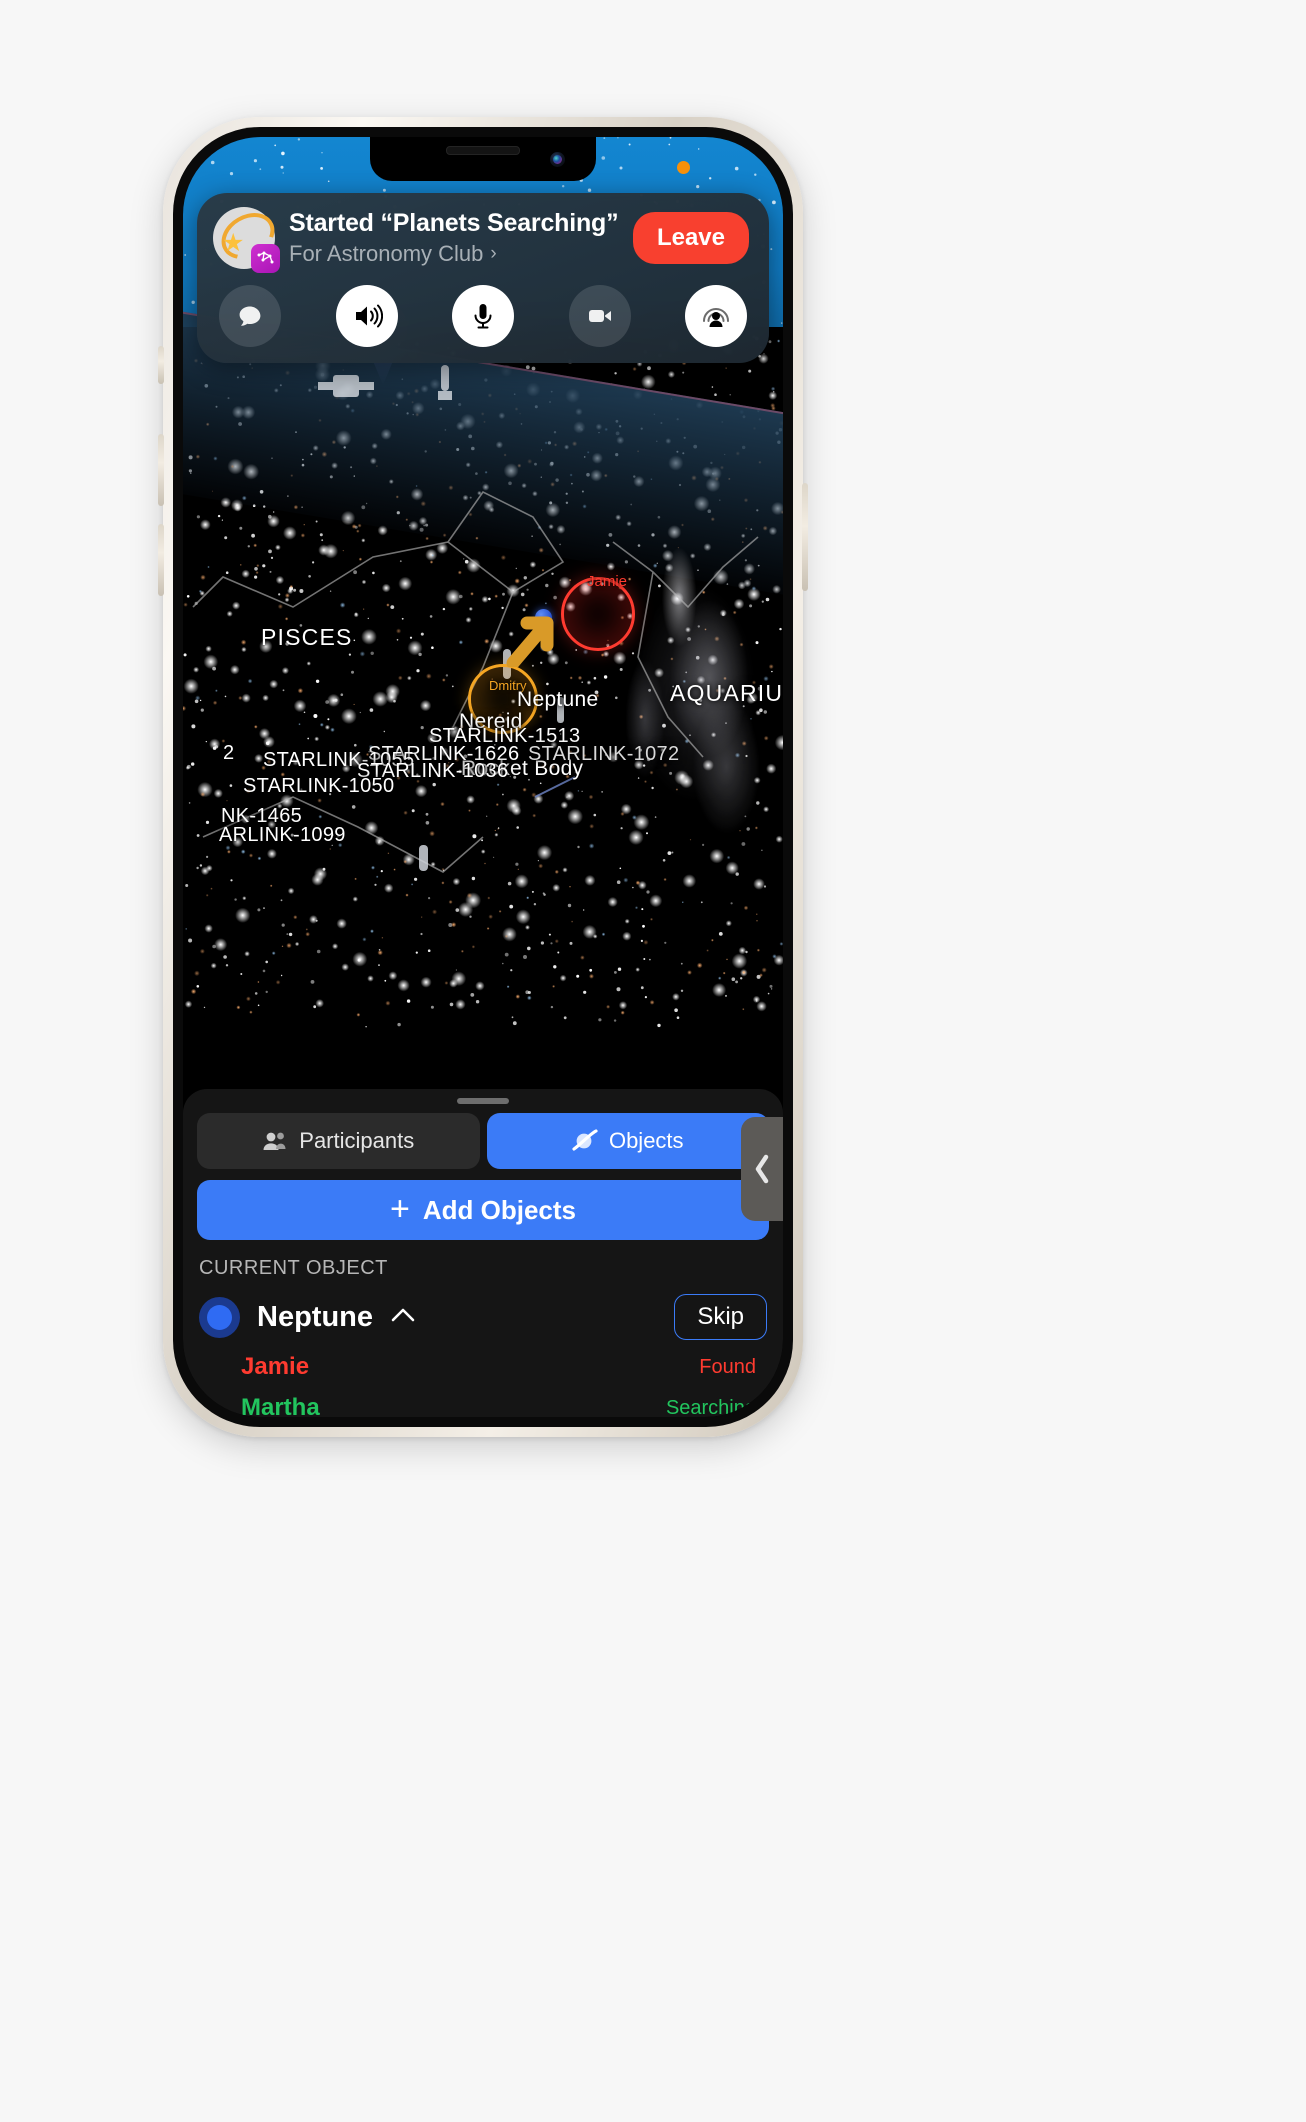 This screenshot has height=2122, width=1306. Describe the element at coordinates (403, 1317) in the screenshot. I see `chevron-up-icon` at that location.